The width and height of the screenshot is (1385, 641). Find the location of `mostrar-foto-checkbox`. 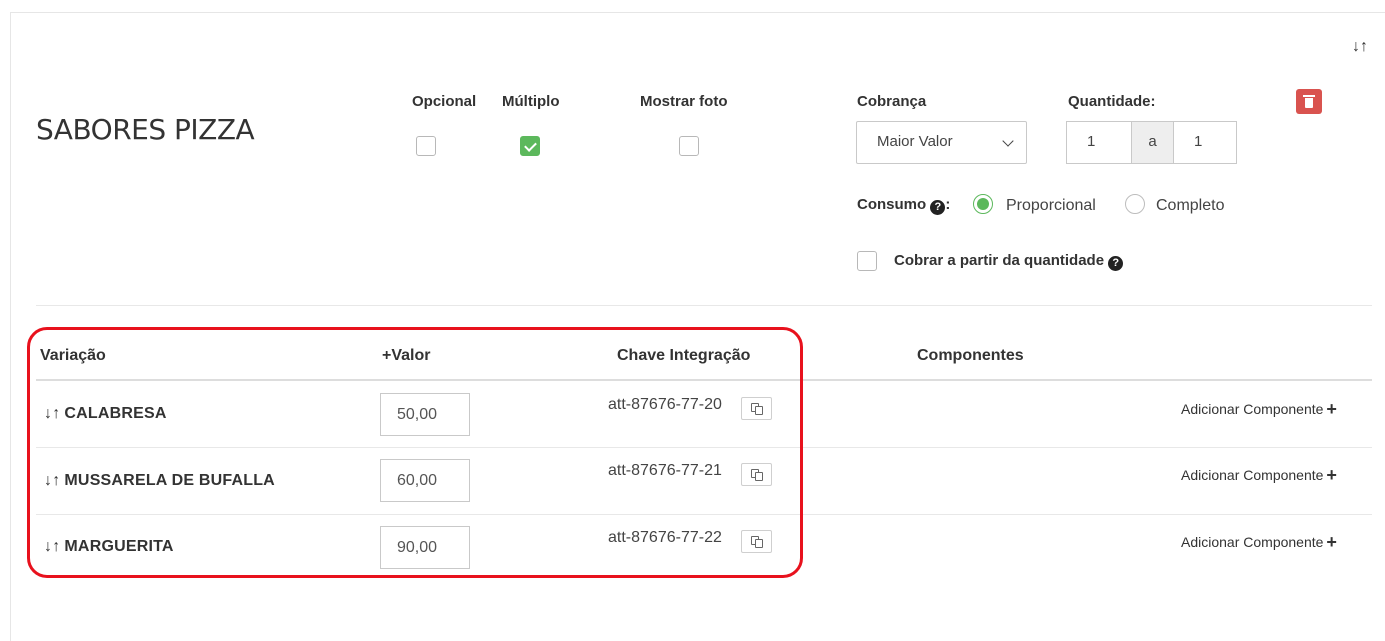

mostrar-foto-checkbox is located at coordinates (689, 146).